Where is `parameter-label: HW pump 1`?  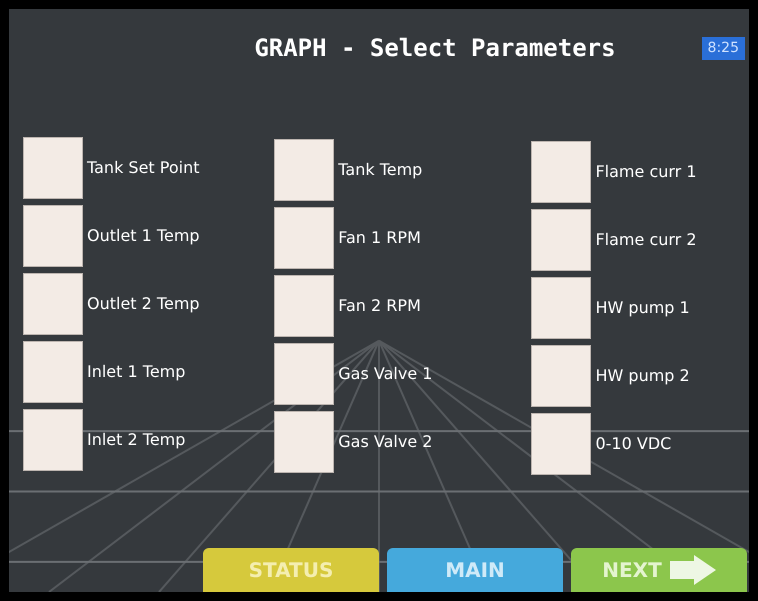
parameter-label: HW pump 1 is located at coordinates (642, 308).